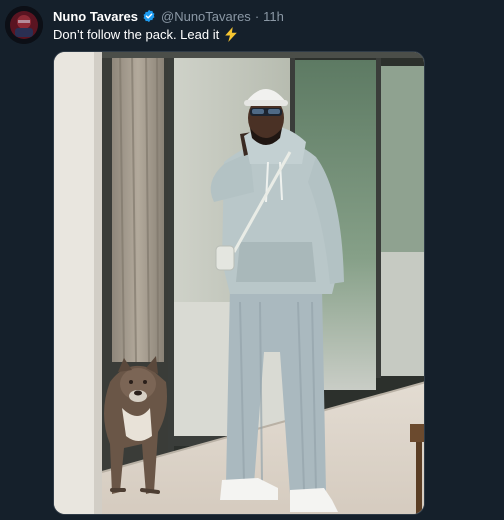 Image resolution: width=504 pixels, height=520 pixels. What do you see at coordinates (95, 16) in the screenshot?
I see `author-name: Nuno Tavares` at bounding box center [95, 16].